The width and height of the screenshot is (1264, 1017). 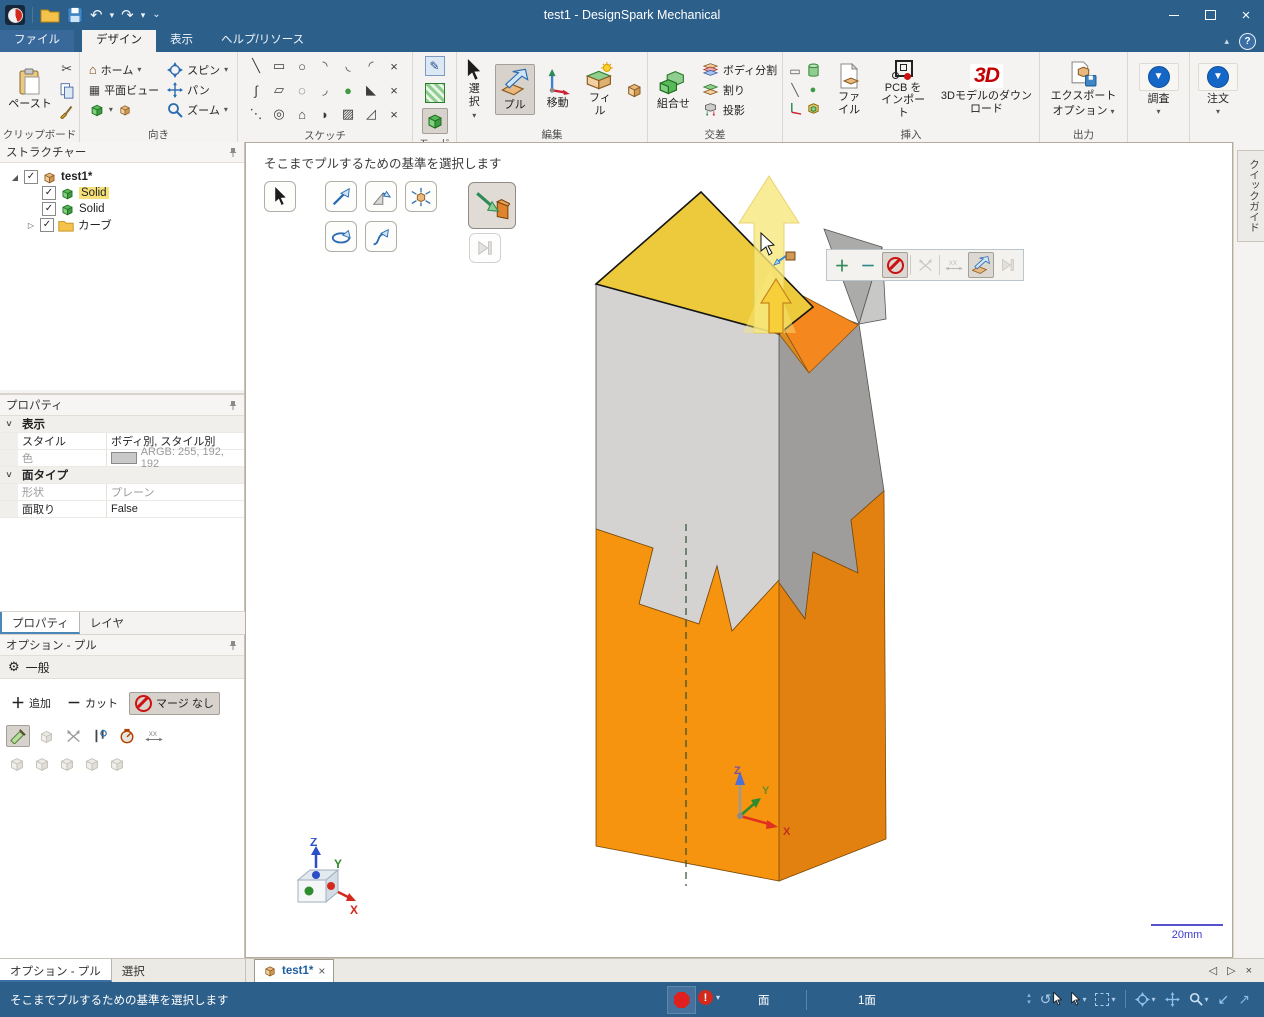 What do you see at coordinates (302, 66) in the screenshot?
I see `sketch-circle-icon: ○` at bounding box center [302, 66].